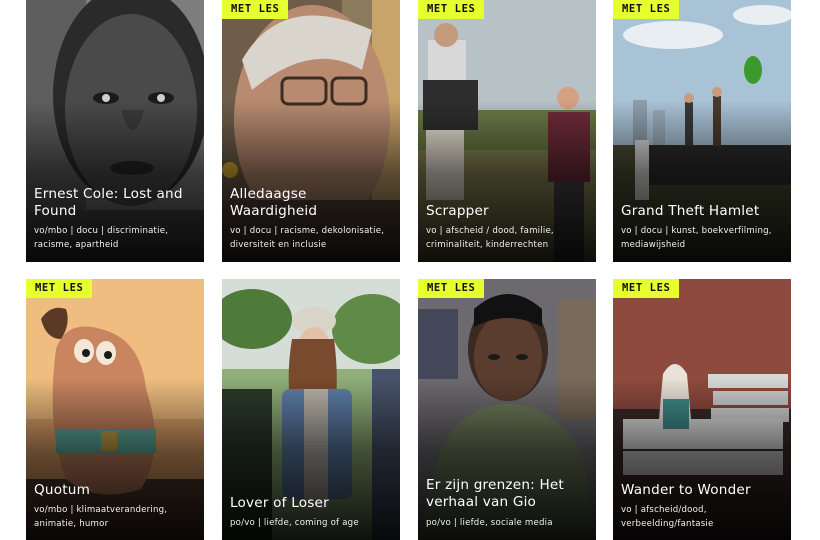 The height and width of the screenshot is (540, 820). I want to click on film-title: Quotum, so click(62, 490).